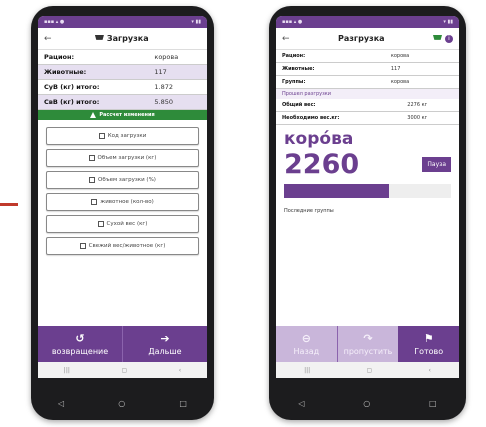 The image size is (486, 427). I want to click on load-volume-pct-button: Объем загрузки (%), so click(122, 180).